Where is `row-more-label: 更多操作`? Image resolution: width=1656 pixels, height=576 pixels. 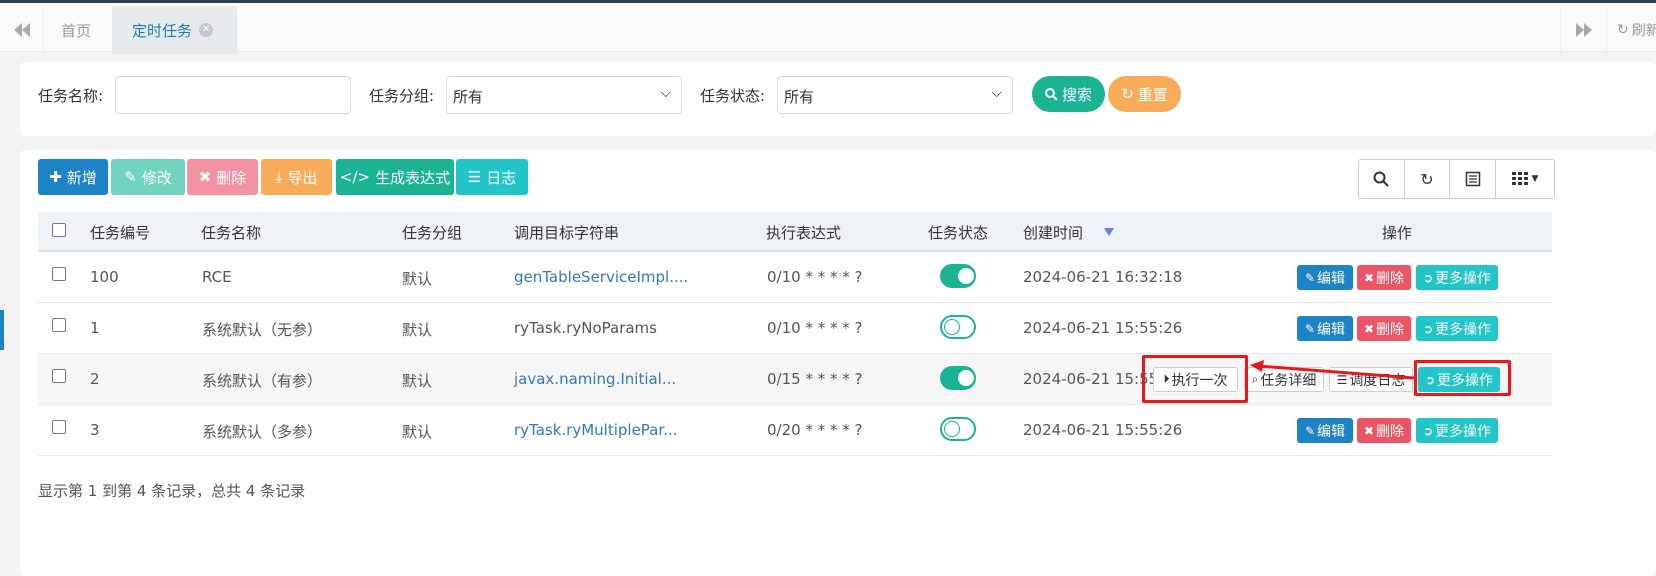
row-more-label: 更多操作 is located at coordinates (1463, 329).